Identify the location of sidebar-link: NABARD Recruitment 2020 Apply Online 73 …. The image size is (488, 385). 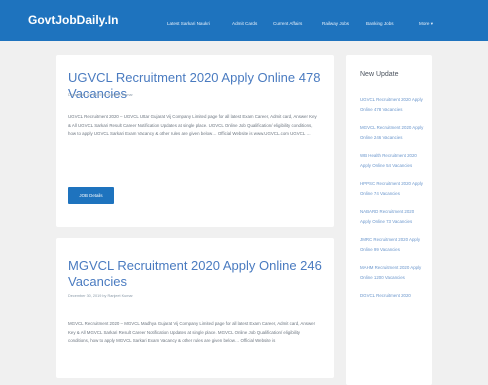
(392, 216).